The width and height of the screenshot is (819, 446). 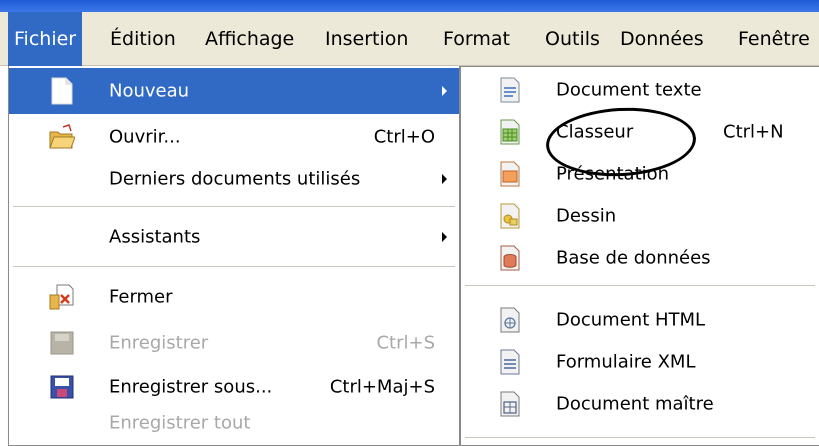 I want to click on menu-item-enregistrer-tout: Enregistrer tout, so click(x=234, y=423).